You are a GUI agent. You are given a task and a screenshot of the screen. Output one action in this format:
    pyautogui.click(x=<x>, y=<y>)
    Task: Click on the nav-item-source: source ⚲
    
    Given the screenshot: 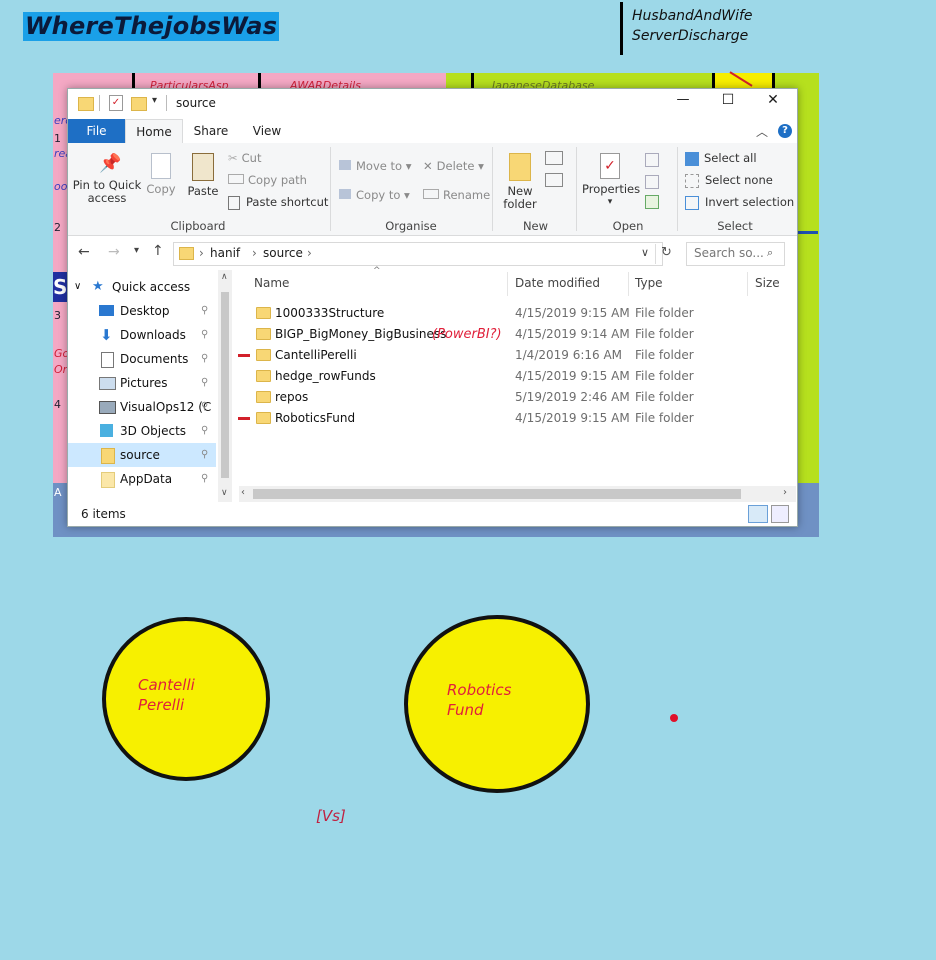 What is the action you would take?
    pyautogui.click(x=142, y=455)
    